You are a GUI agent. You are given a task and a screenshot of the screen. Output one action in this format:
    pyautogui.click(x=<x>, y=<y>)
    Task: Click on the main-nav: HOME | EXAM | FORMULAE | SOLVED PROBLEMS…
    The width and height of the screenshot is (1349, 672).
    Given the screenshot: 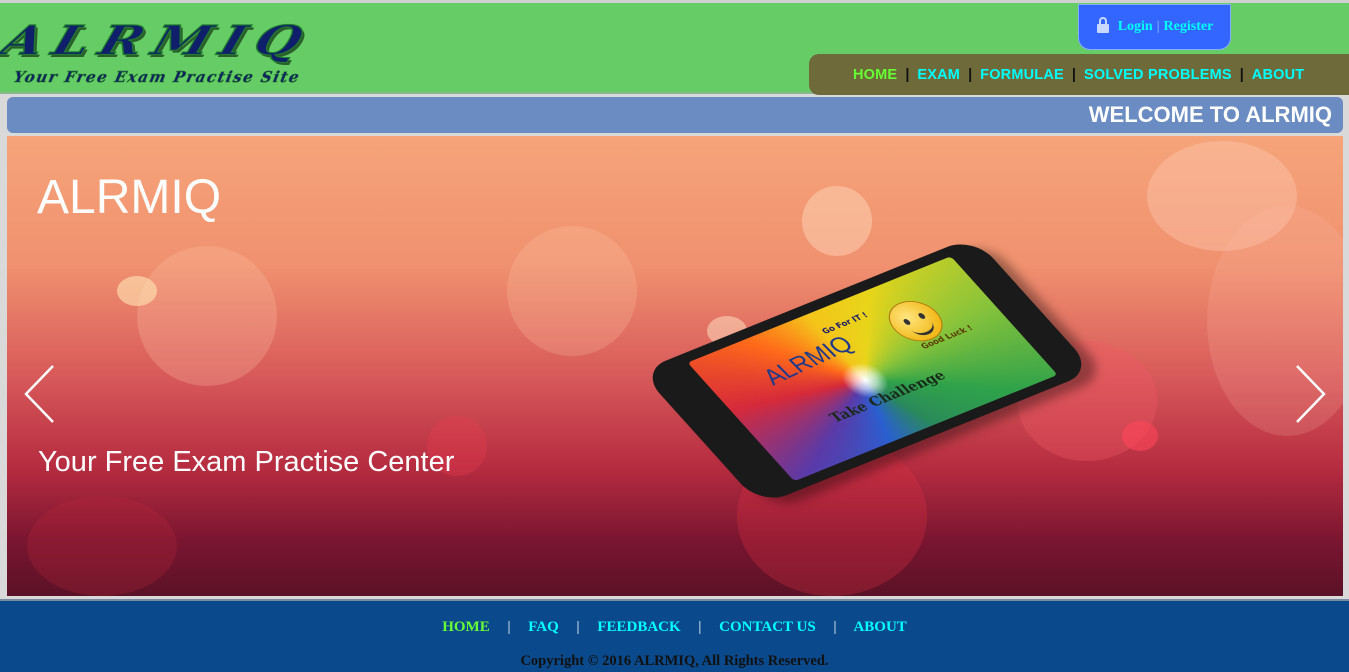 What is the action you would take?
    pyautogui.click(x=1079, y=74)
    